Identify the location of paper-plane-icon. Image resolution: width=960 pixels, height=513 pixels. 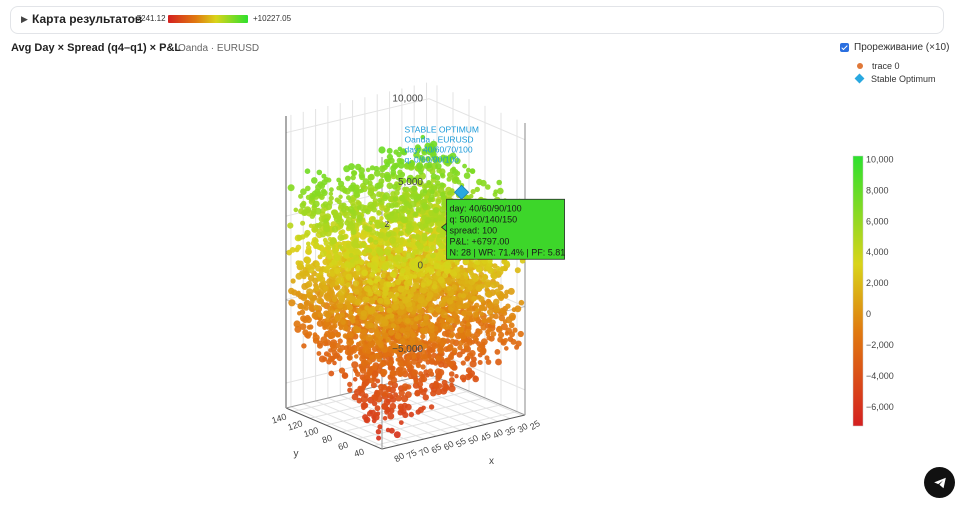
(939, 482).